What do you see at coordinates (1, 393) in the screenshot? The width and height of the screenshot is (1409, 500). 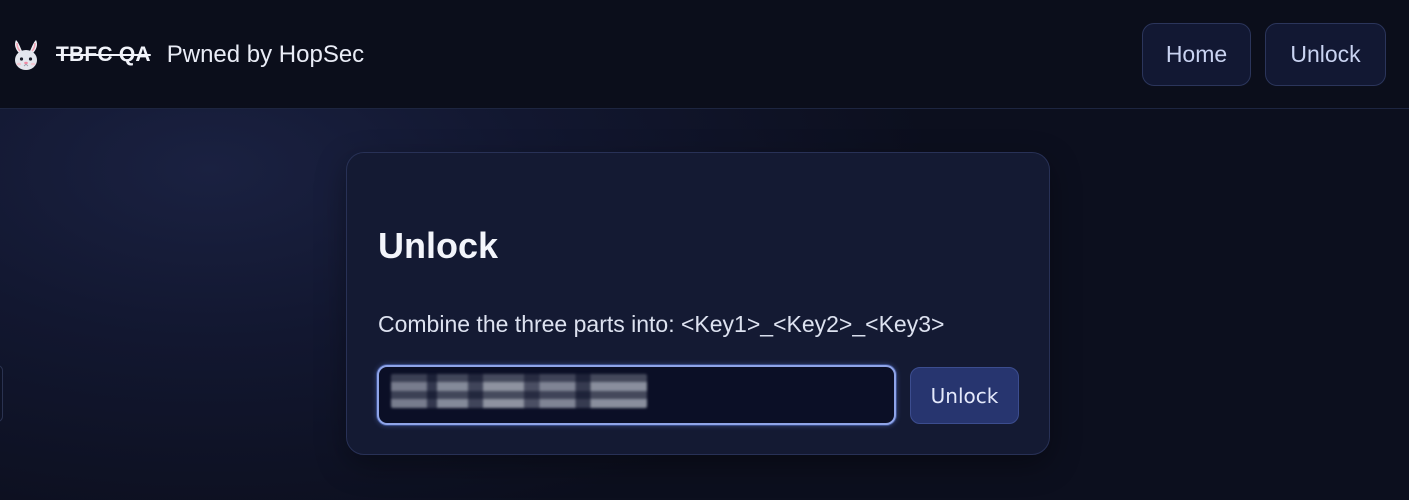 I see `side-handle` at bounding box center [1, 393].